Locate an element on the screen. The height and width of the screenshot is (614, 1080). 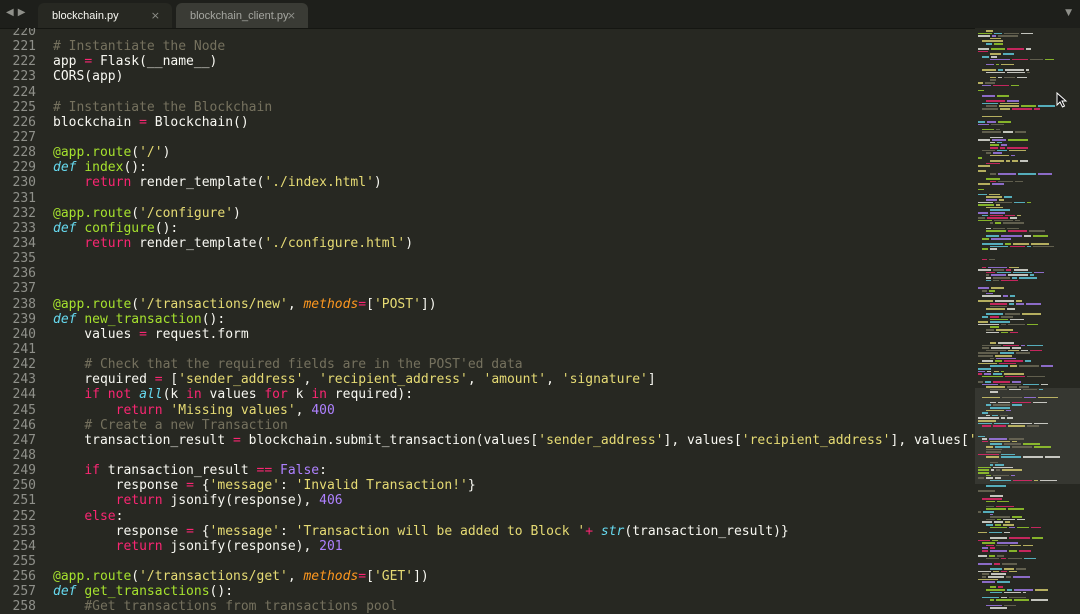
code-token: [ is located at coordinates (370, 577).